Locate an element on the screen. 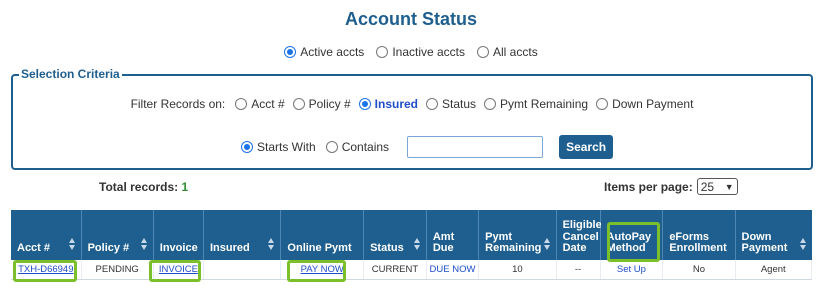  filter-pymt-remaining-label: Pymt Remaining is located at coordinates (544, 104).